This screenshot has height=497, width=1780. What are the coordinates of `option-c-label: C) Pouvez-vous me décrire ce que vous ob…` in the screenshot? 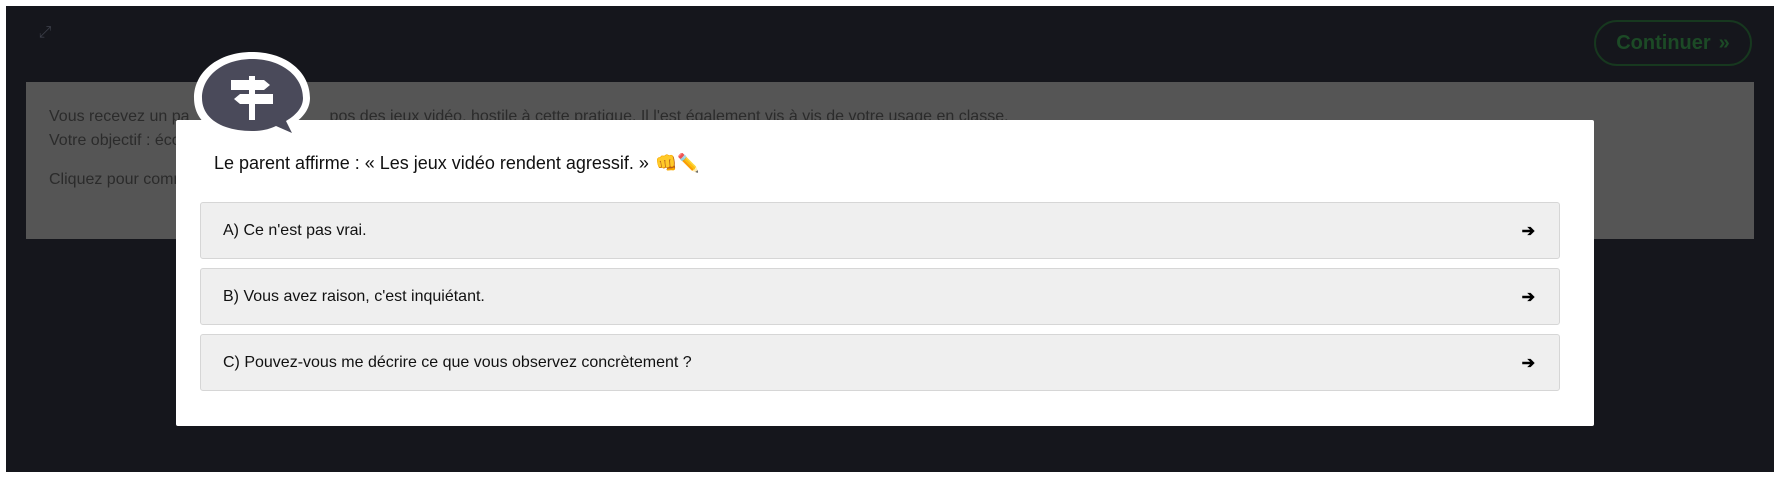 It's located at (457, 362).